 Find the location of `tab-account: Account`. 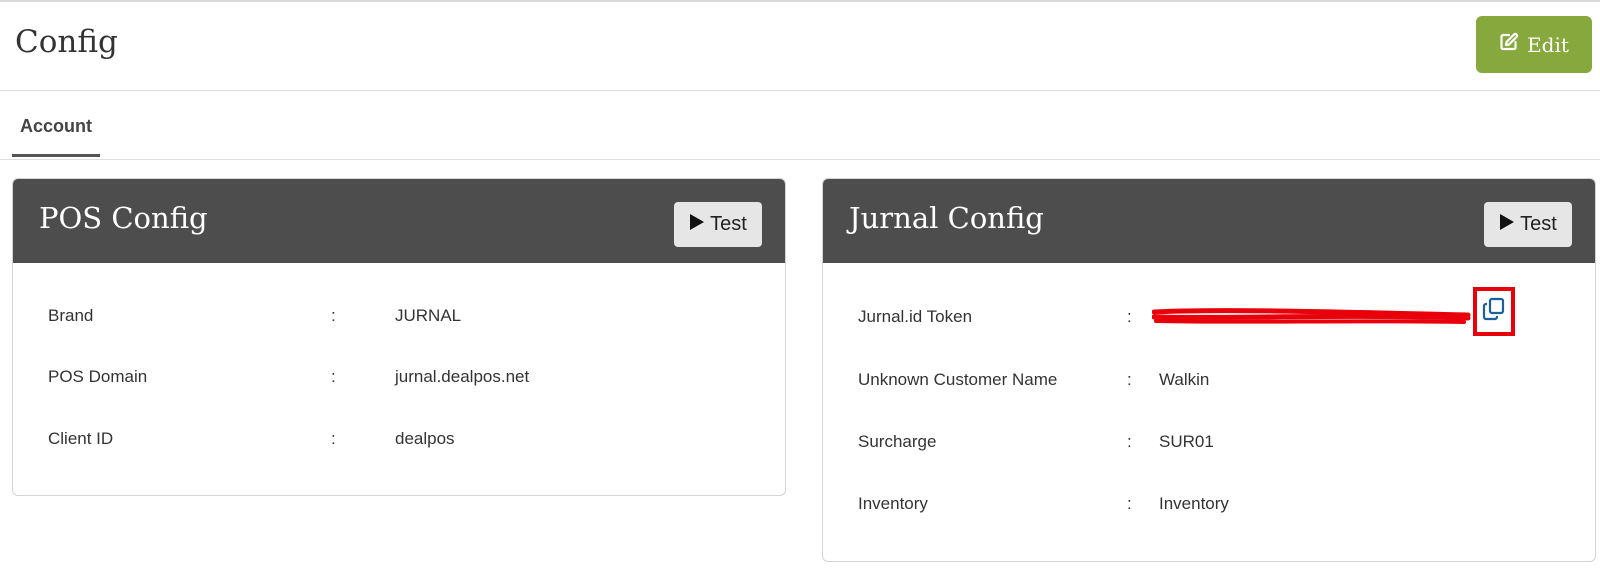

tab-account: Account is located at coordinates (56, 130).